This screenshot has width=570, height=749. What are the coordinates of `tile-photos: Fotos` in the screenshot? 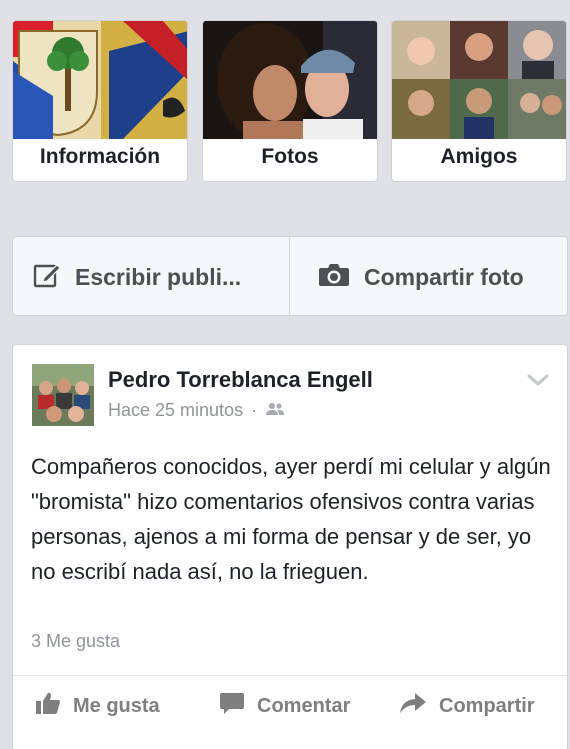 It's located at (290, 101).